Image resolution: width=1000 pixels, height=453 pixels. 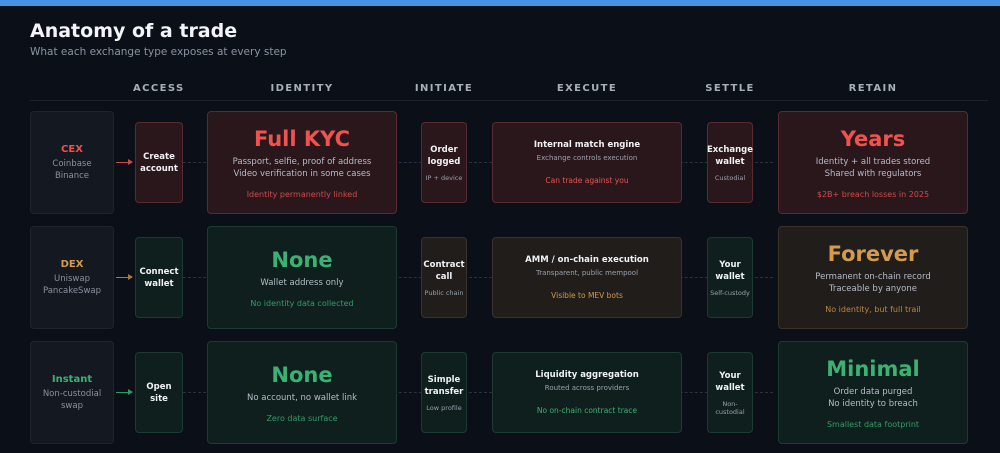 What do you see at coordinates (302, 397) in the screenshot?
I see `identity-desc: No account, no wallet link` at bounding box center [302, 397].